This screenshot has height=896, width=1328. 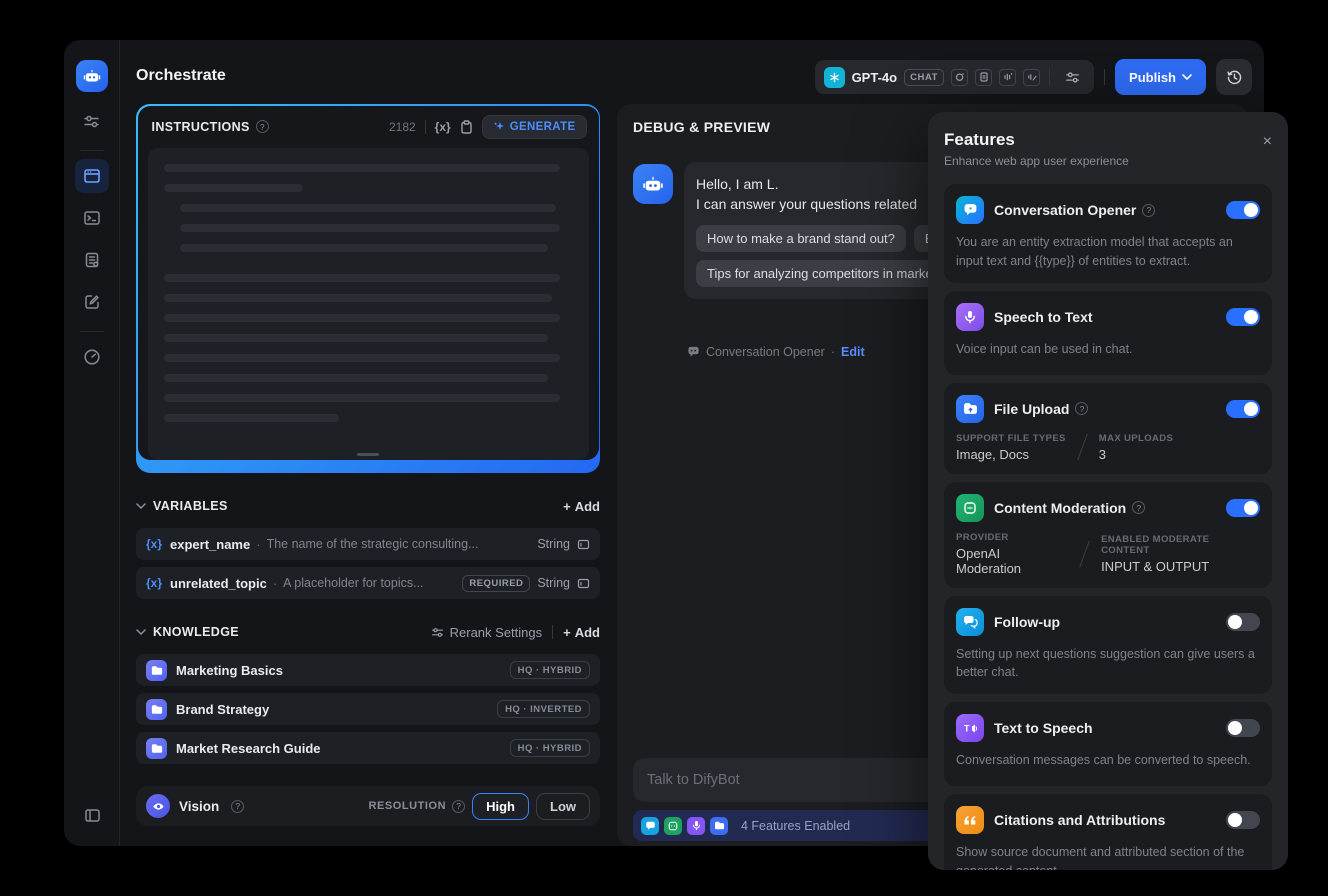 I want to click on knowledge-badge: HQ · INVERTED, so click(x=543, y=709).